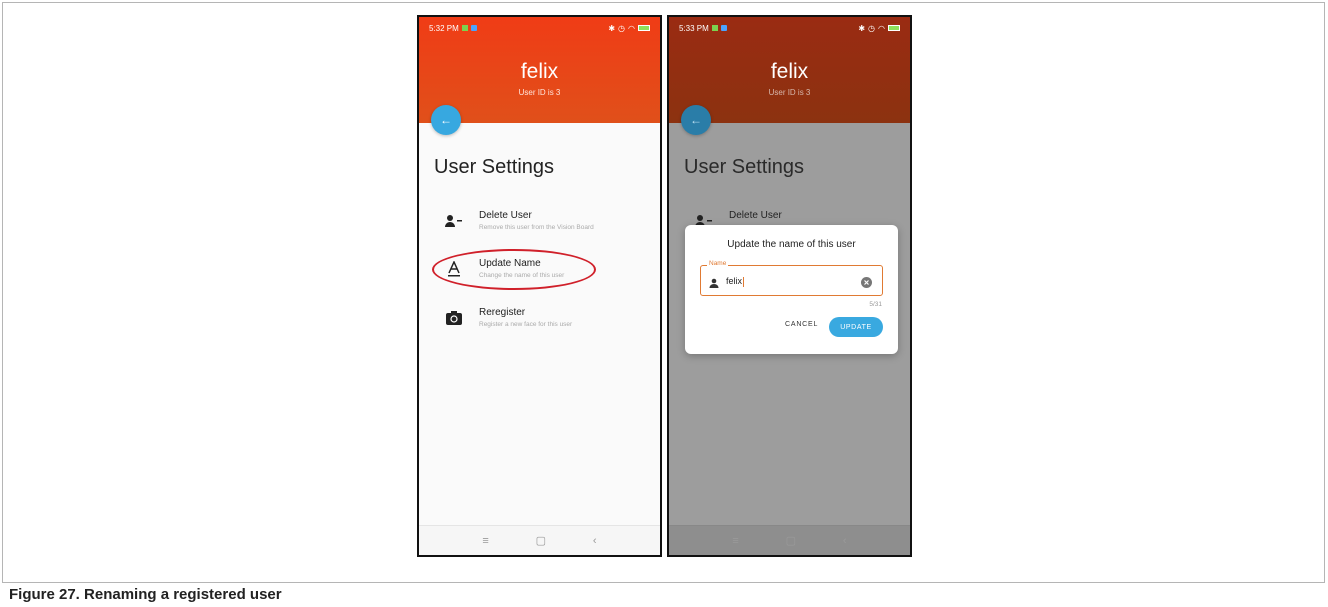 The height and width of the screenshot is (607, 1328). Describe the element at coordinates (145, 594) in the screenshot. I see `figure-caption: Figure 27. Renaming a registered user` at that location.